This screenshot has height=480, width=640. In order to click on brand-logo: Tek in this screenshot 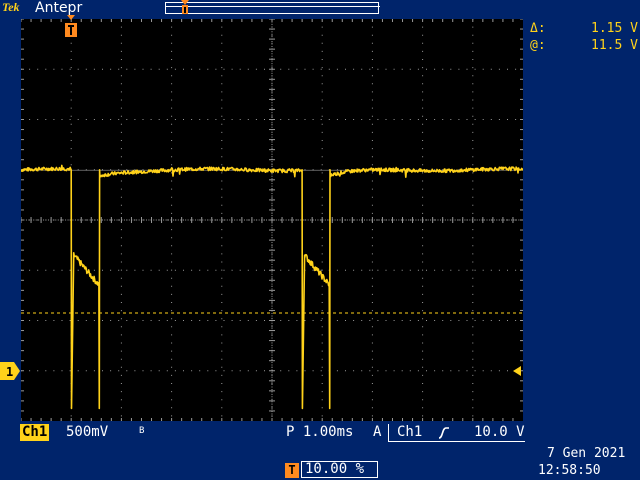, I will do `click(11, 7)`.